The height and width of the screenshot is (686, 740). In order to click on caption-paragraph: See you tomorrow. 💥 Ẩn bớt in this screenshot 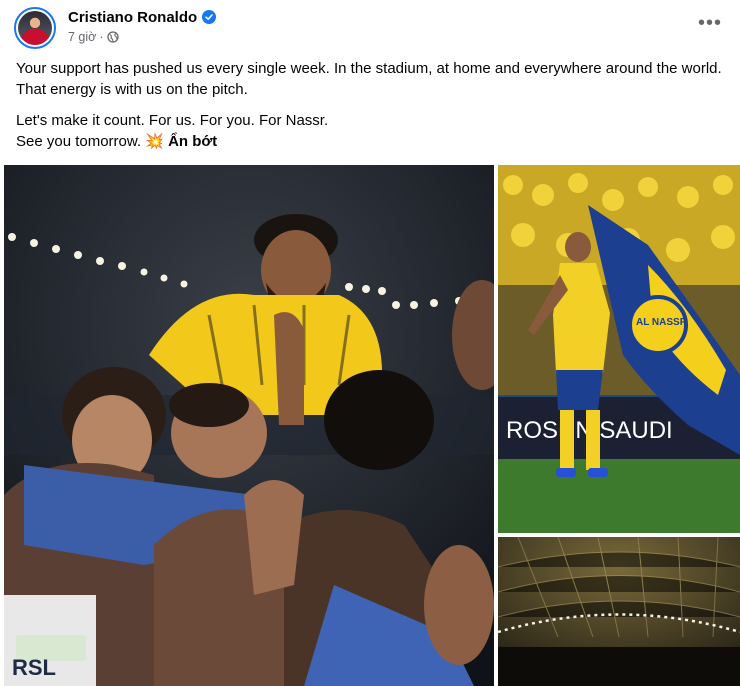, I will do `click(117, 141)`.